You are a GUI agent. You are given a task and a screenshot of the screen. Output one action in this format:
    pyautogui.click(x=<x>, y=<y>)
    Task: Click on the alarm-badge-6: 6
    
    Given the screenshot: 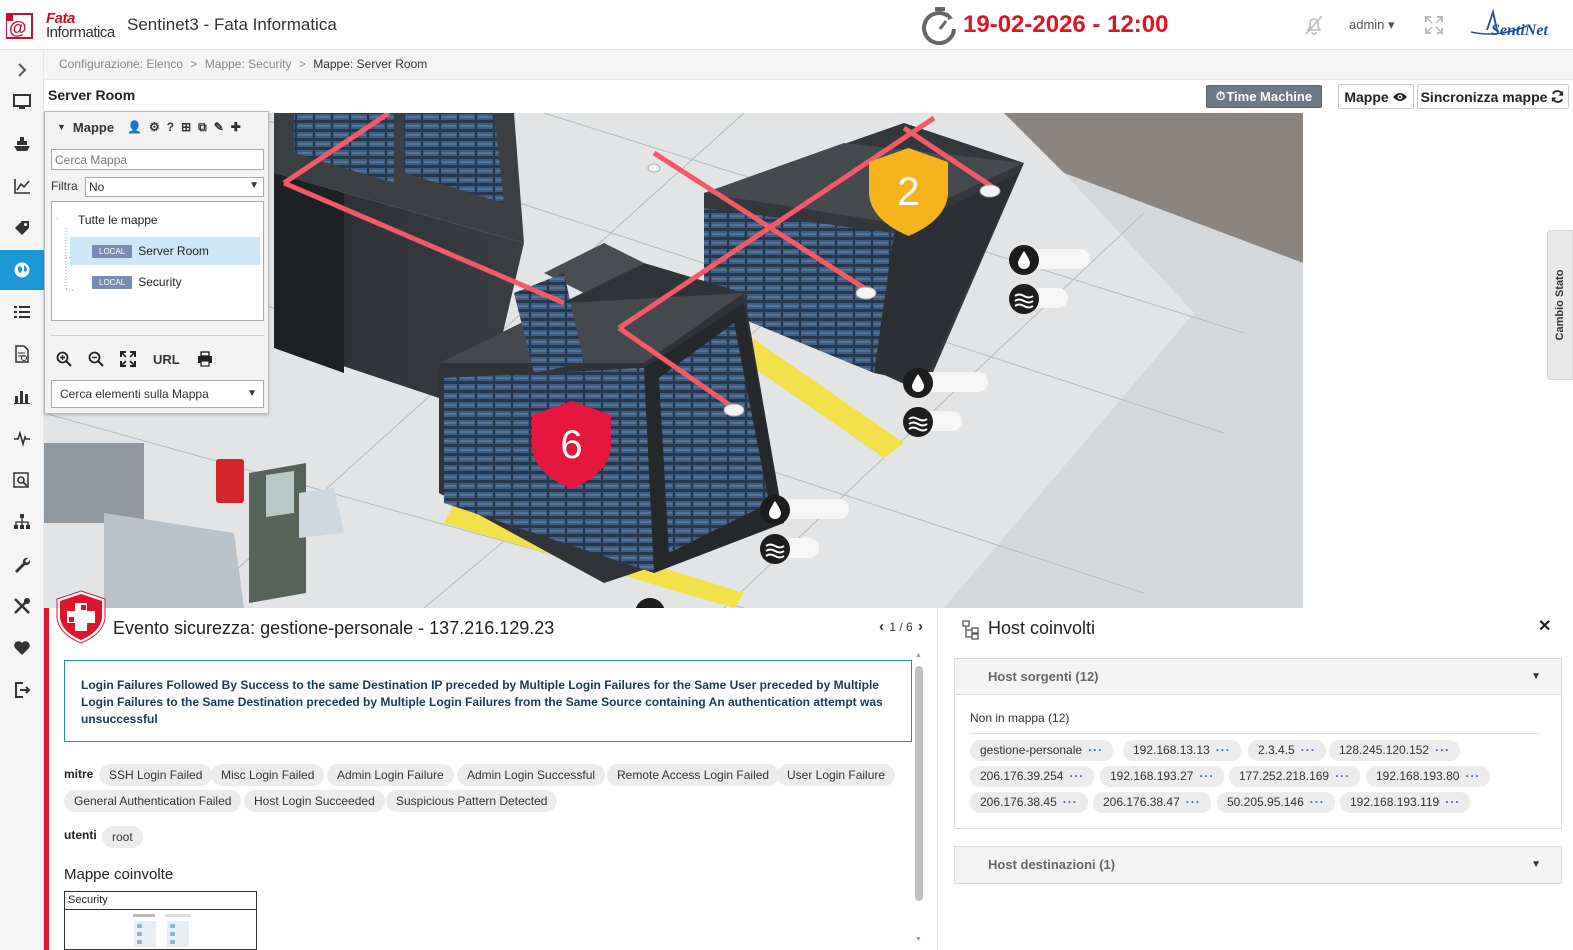 What is the action you would take?
    pyautogui.click(x=571, y=445)
    